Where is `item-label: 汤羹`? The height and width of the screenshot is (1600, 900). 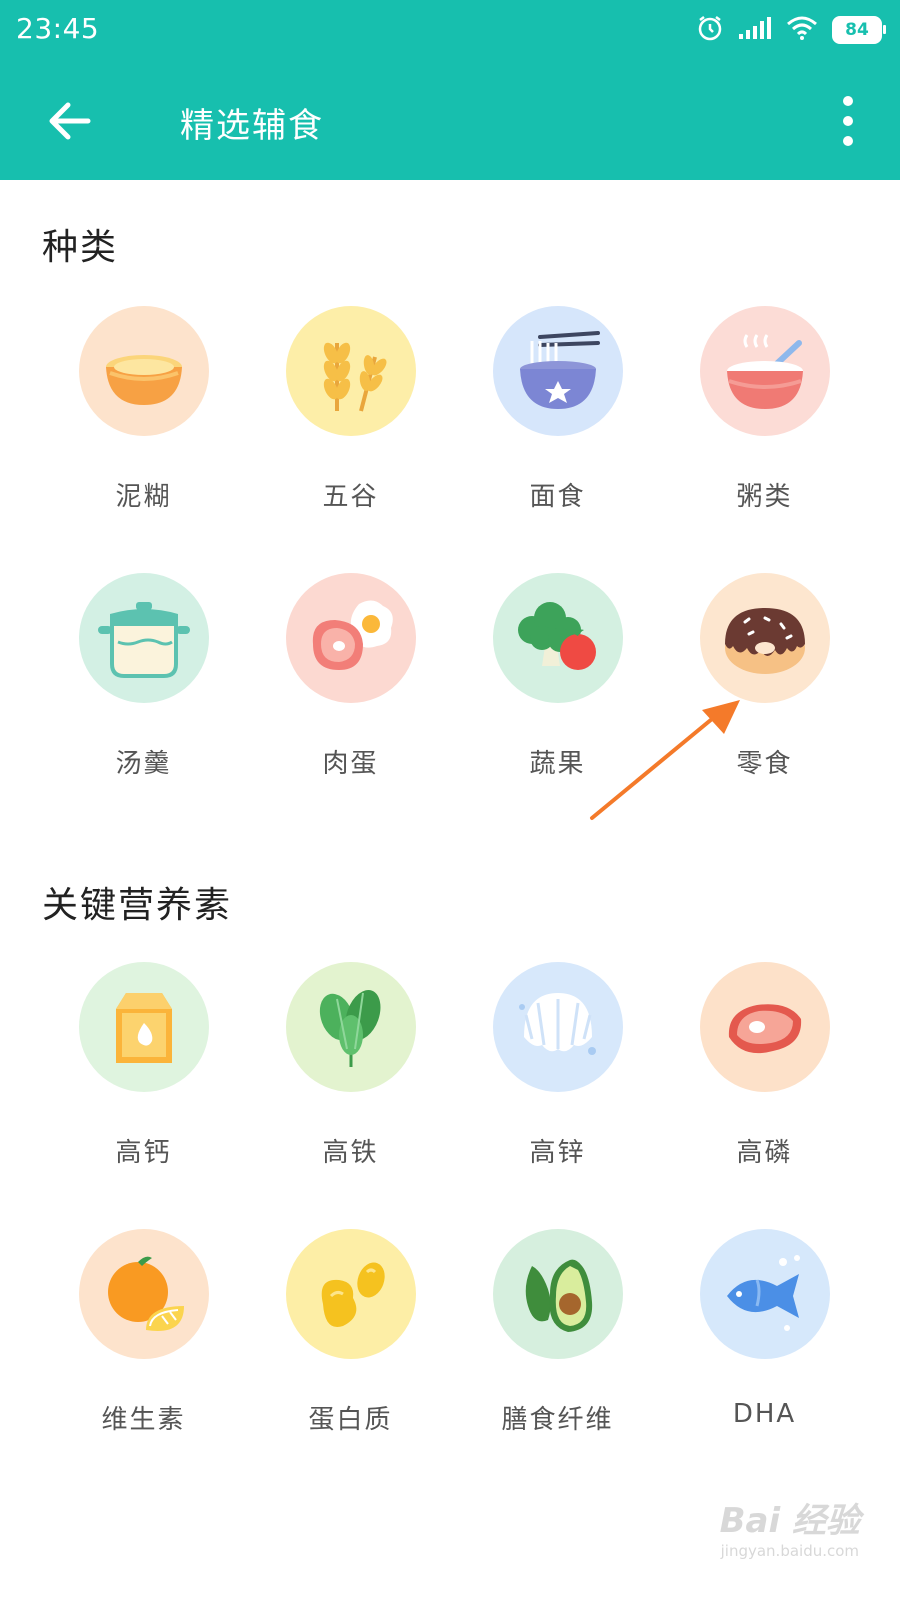
item-label: 汤羹 is located at coordinates (143, 764).